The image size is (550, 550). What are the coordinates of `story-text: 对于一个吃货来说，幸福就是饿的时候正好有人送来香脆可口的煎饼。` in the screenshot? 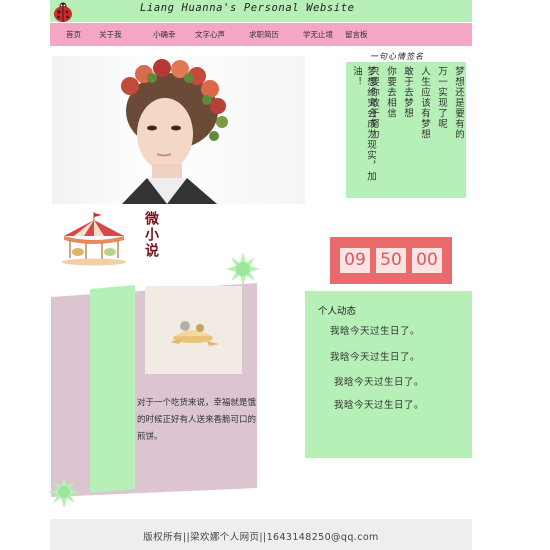 It's located at (197, 420).